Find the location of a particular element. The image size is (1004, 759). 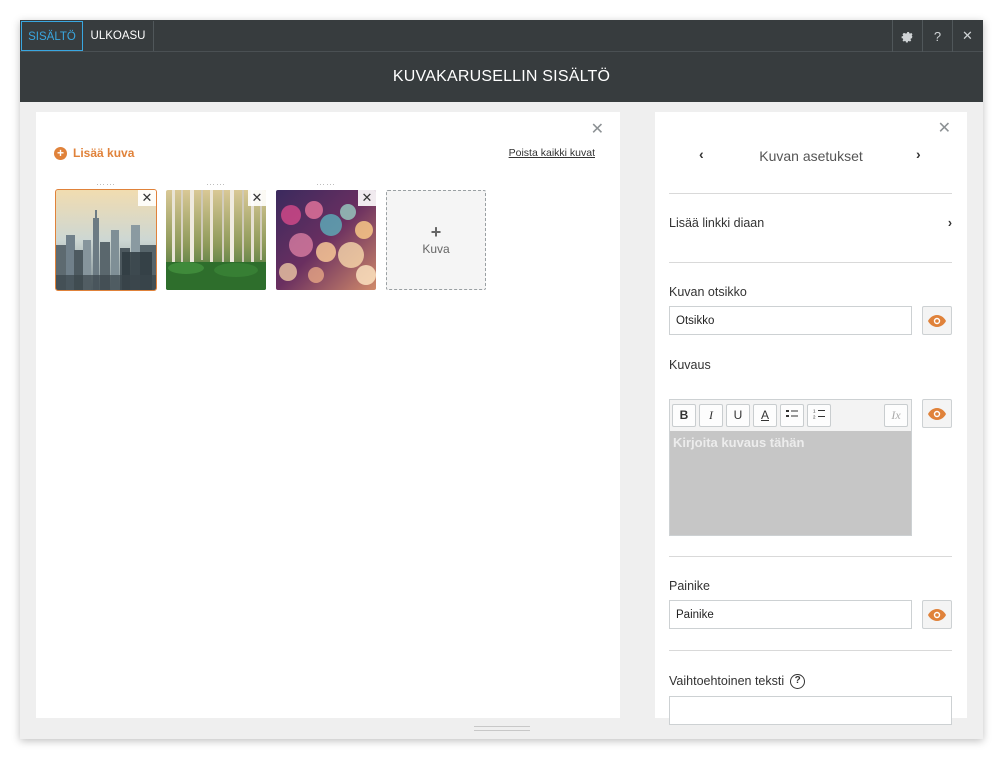

add-slide-link-label: Lisää linkki diaan is located at coordinates (717, 223).